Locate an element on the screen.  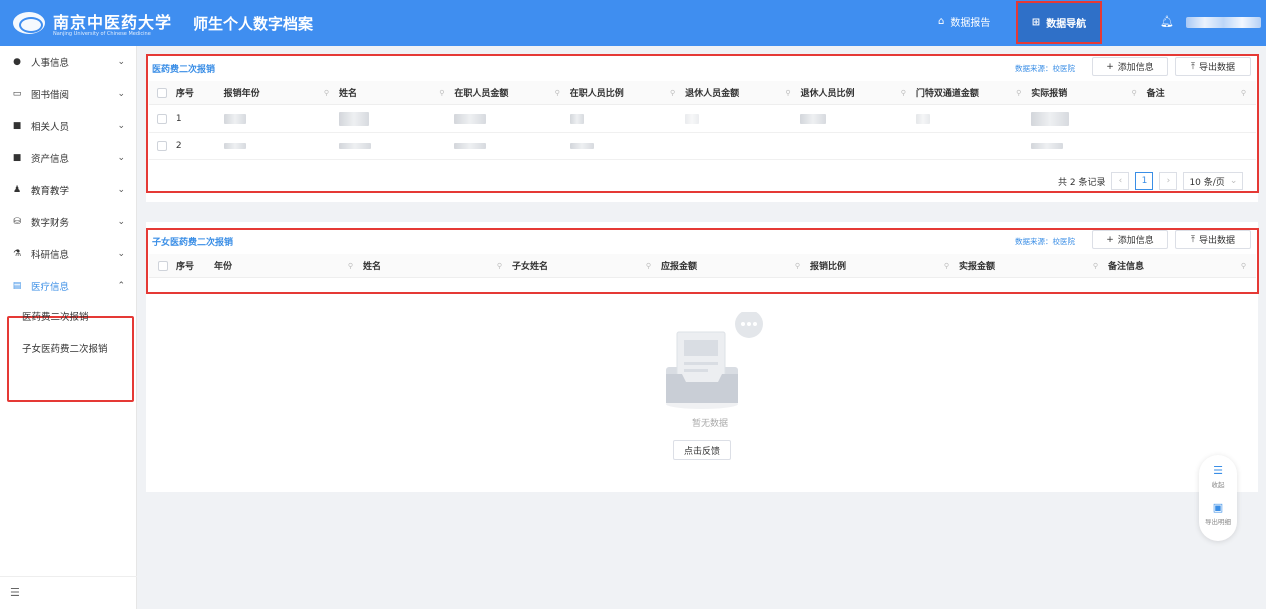
sidebar-sub-child-medical-reimbursement: 子女医药费二次报销 is located at coordinates (68, 348).